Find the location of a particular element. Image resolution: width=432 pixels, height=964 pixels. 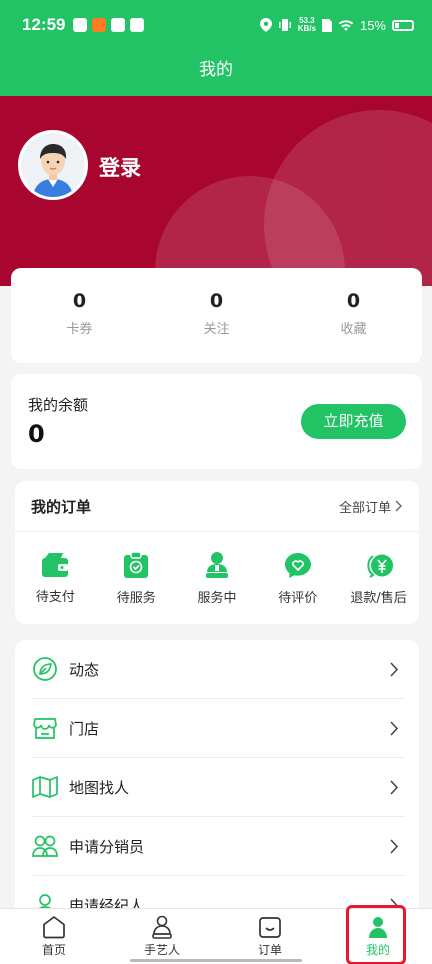

avatar-illustration is located at coordinates (53, 165).